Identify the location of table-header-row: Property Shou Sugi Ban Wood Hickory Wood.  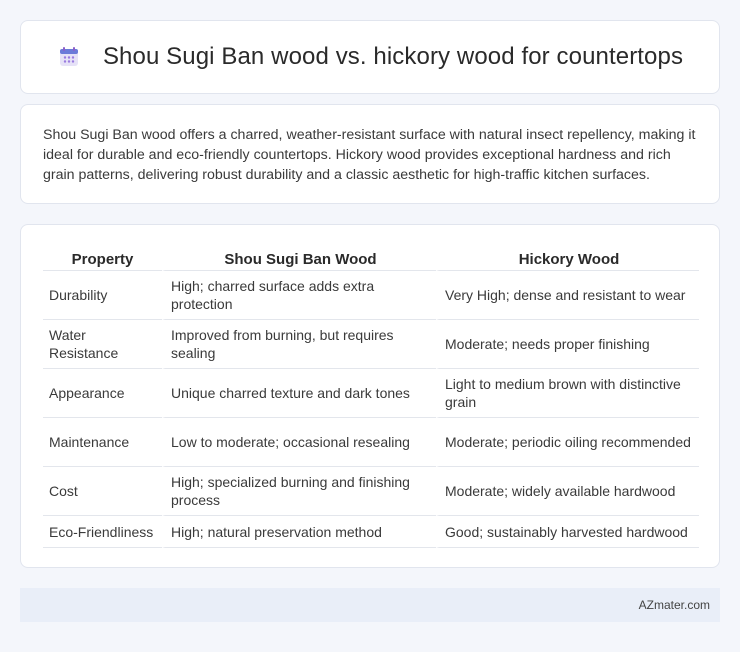
(371, 258).